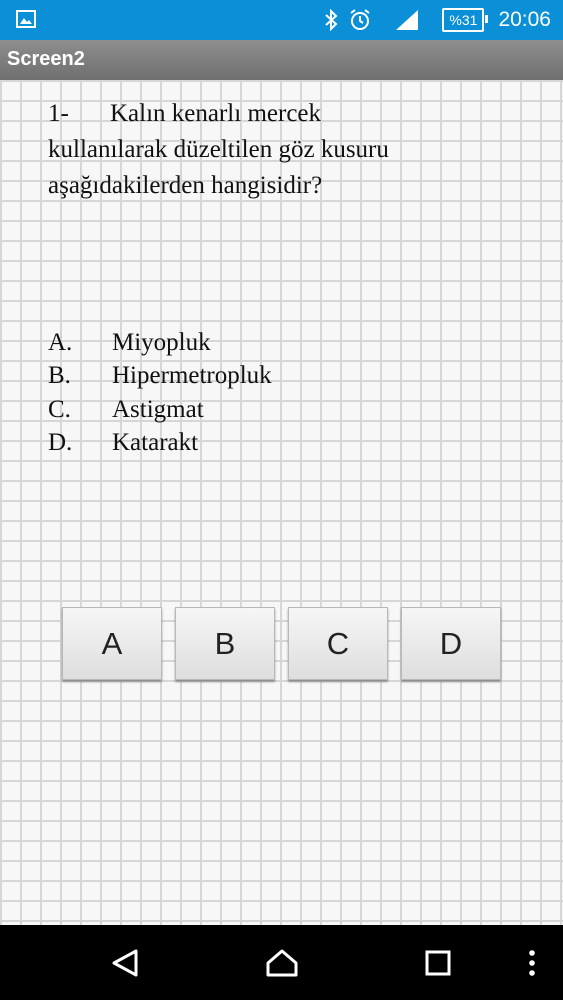 This screenshot has width=563, height=1000. I want to click on home-icon, so click(282, 962).